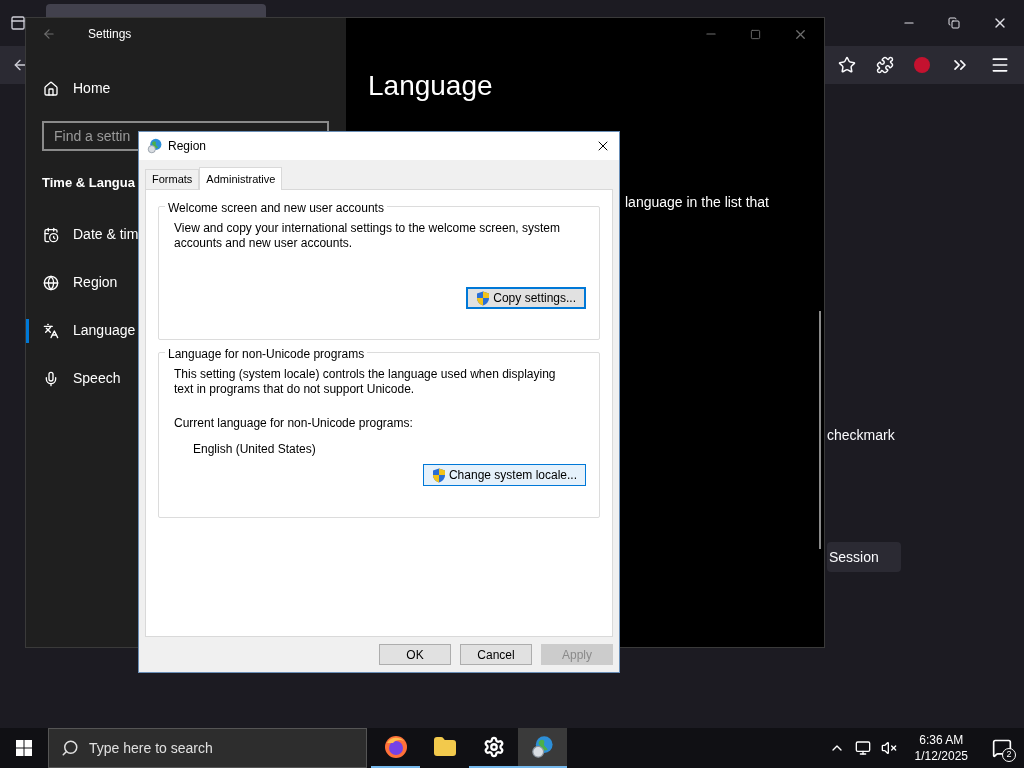 This screenshot has width=1024, height=768. I want to click on field-label: Current language for non-Unicode programs:, so click(294, 423).